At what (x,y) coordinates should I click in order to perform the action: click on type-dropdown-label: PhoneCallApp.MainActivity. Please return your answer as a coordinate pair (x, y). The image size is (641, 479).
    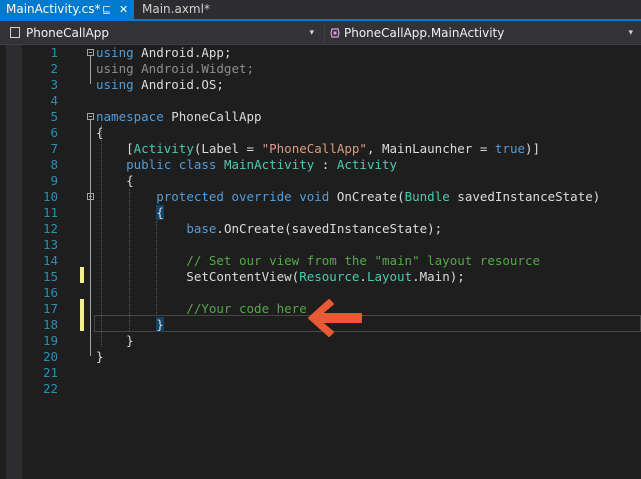
    Looking at the image, I should click on (424, 33).